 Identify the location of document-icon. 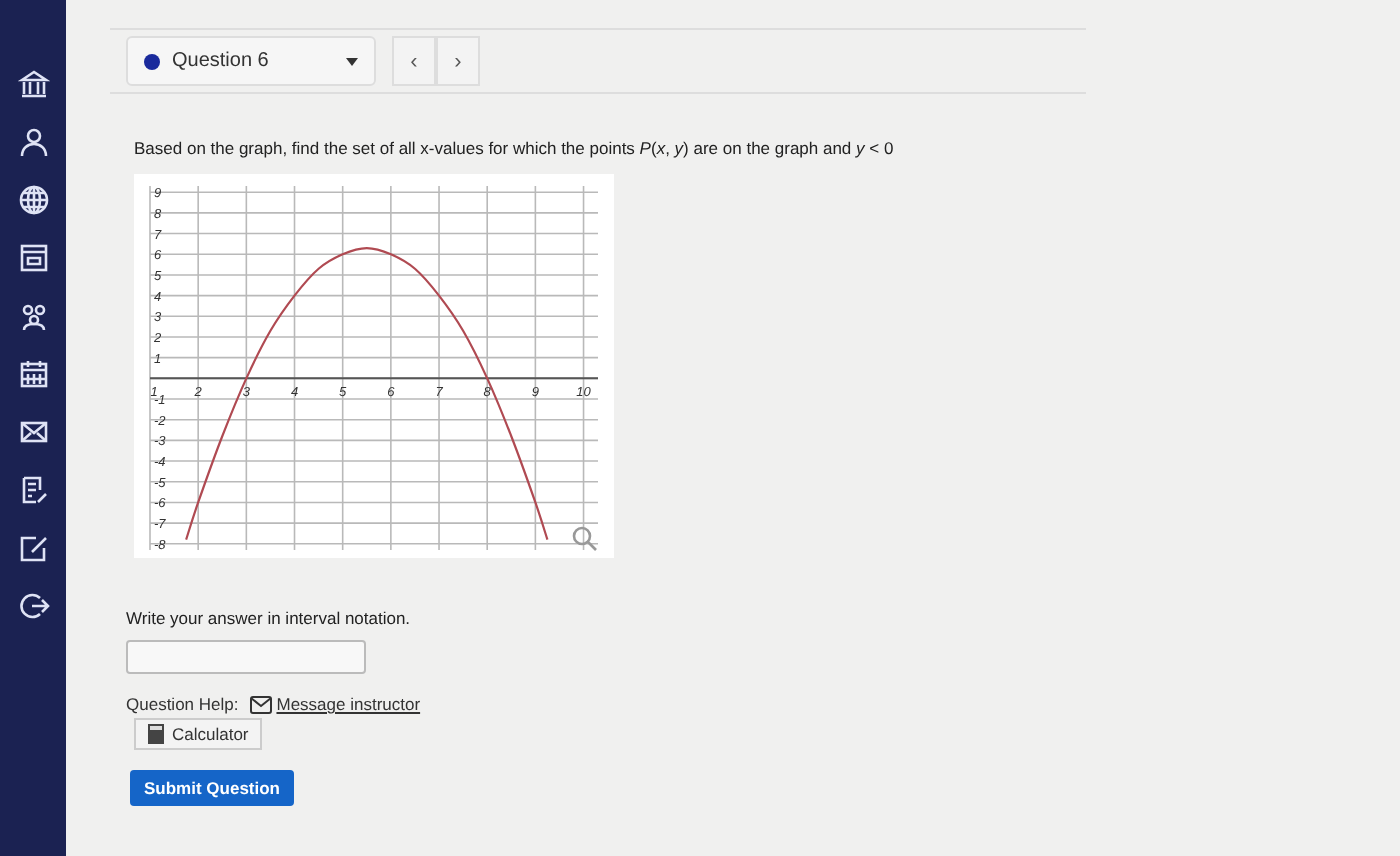
(33, 490).